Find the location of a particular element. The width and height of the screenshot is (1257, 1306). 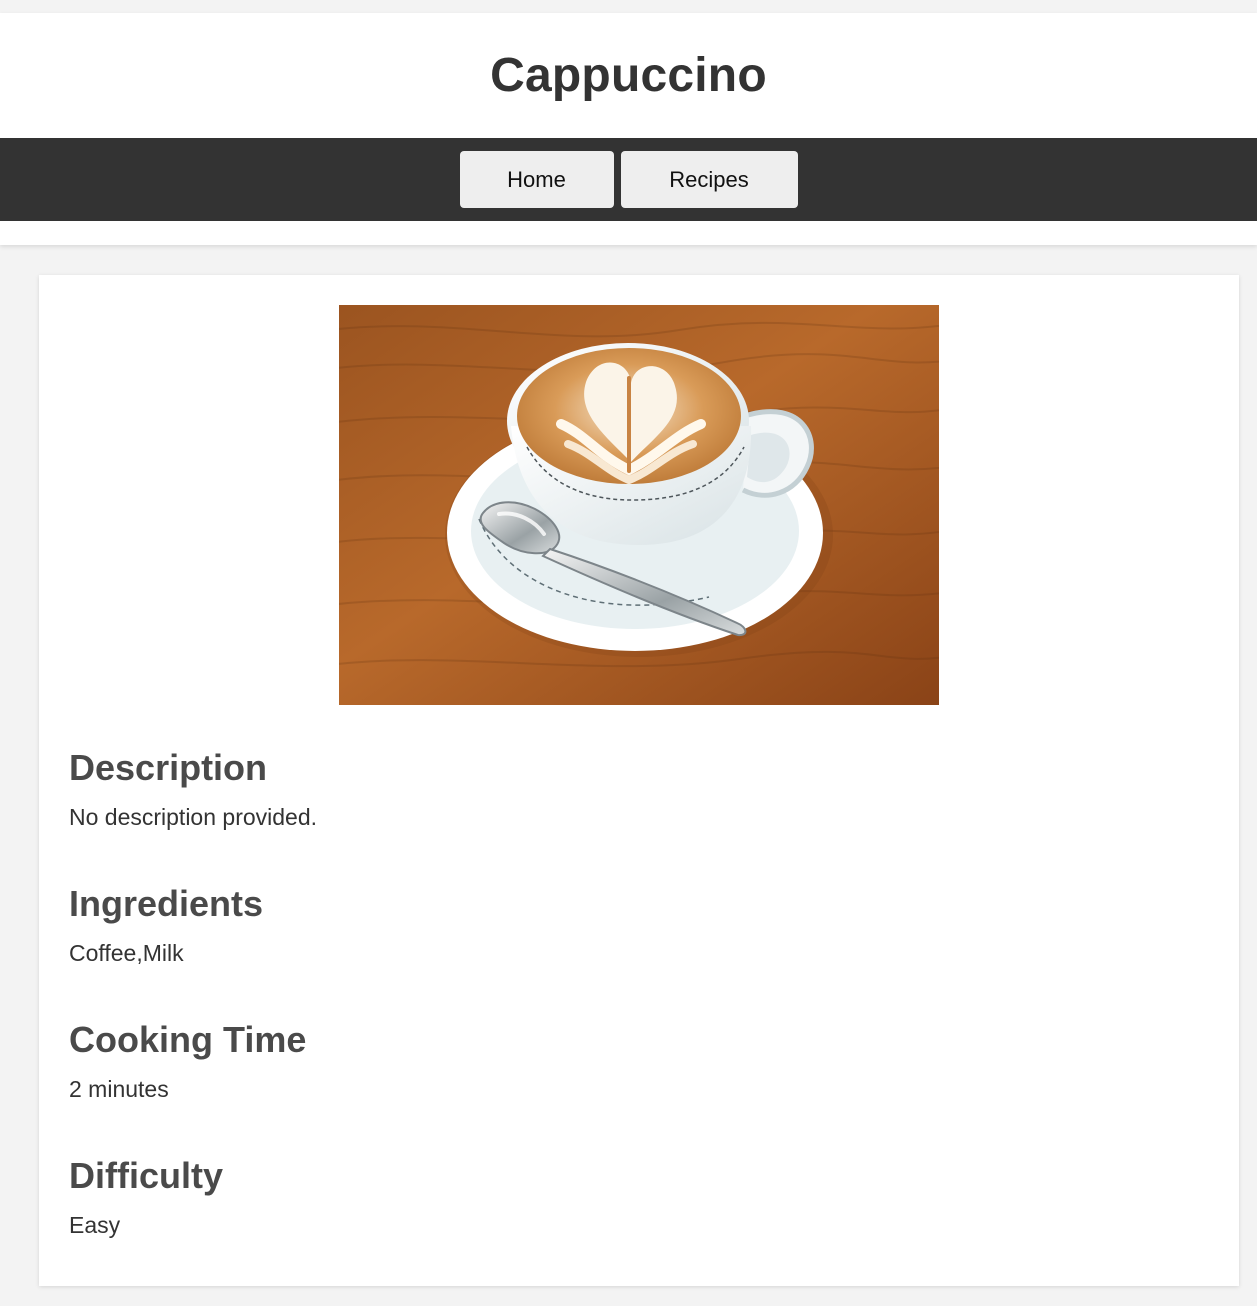

main-navigation: Home Recipes is located at coordinates (628, 179).